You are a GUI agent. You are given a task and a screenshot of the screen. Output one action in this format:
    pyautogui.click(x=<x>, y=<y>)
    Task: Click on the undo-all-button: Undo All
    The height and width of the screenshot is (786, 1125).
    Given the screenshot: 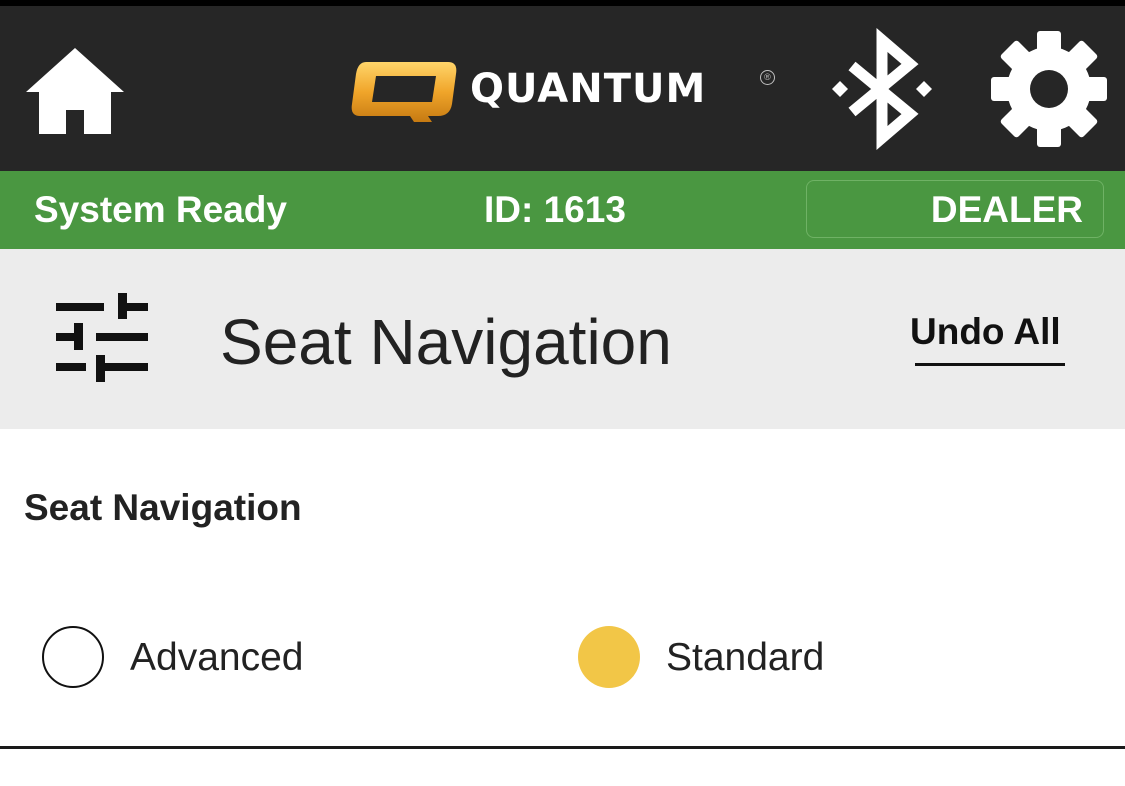 What is the action you would take?
    pyautogui.click(x=989, y=338)
    